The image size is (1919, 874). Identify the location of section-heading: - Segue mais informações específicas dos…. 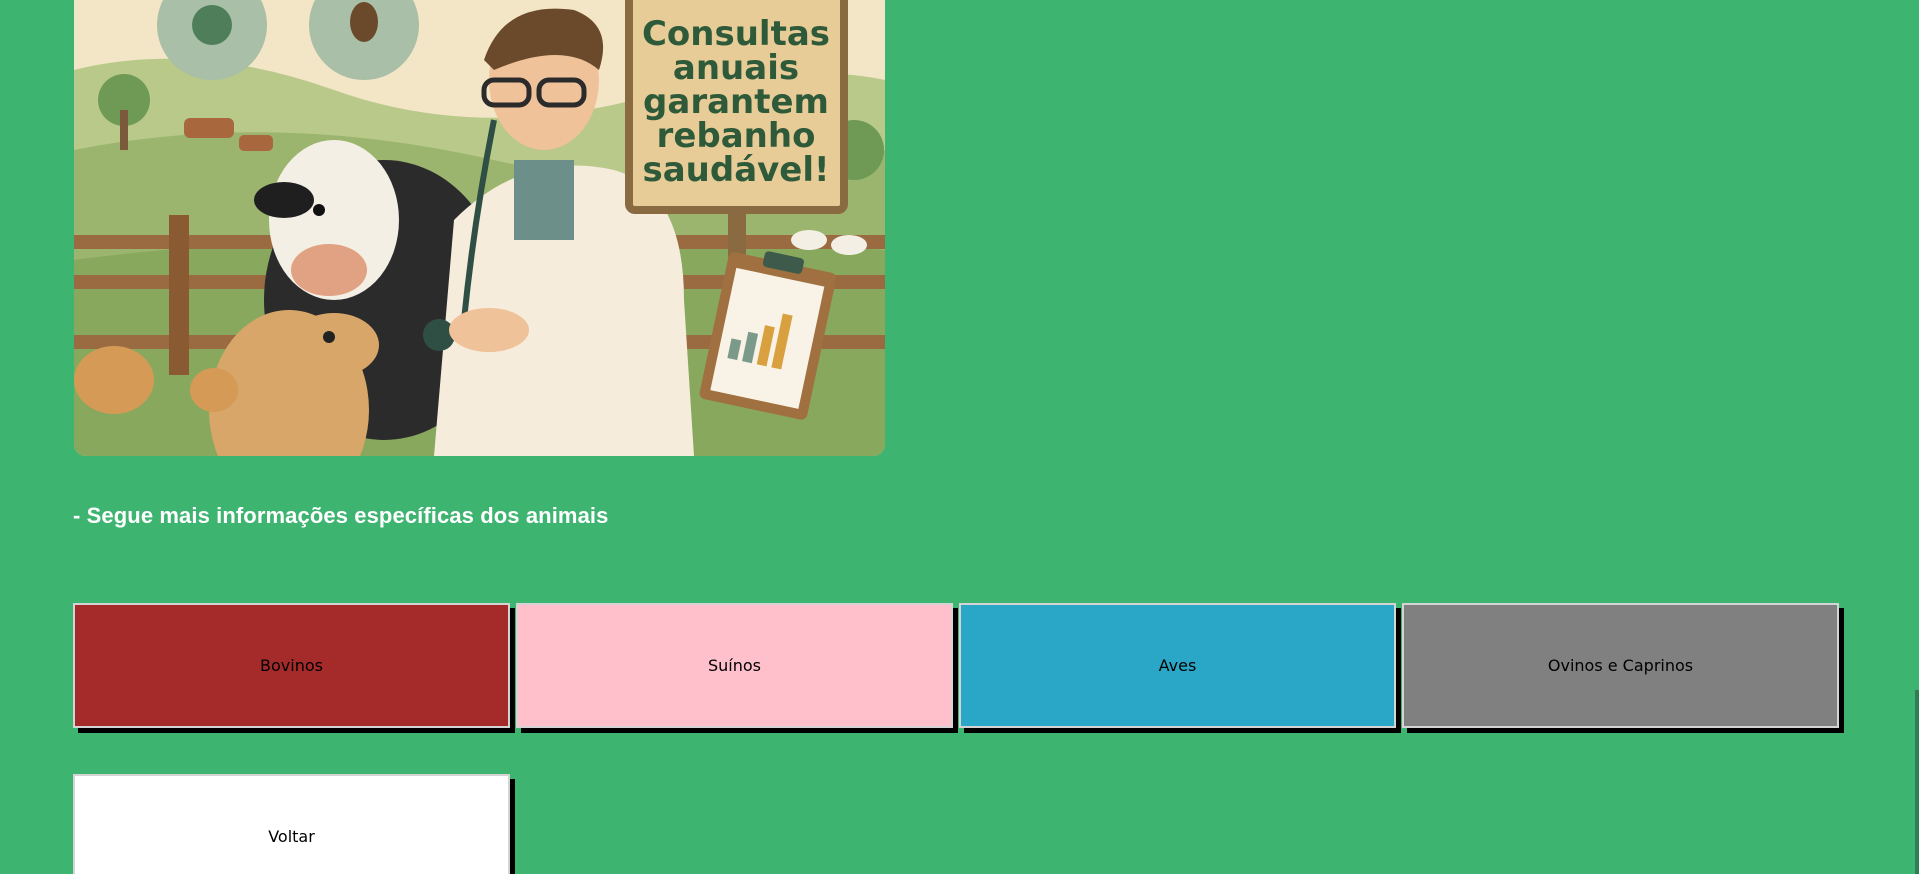
(341, 515).